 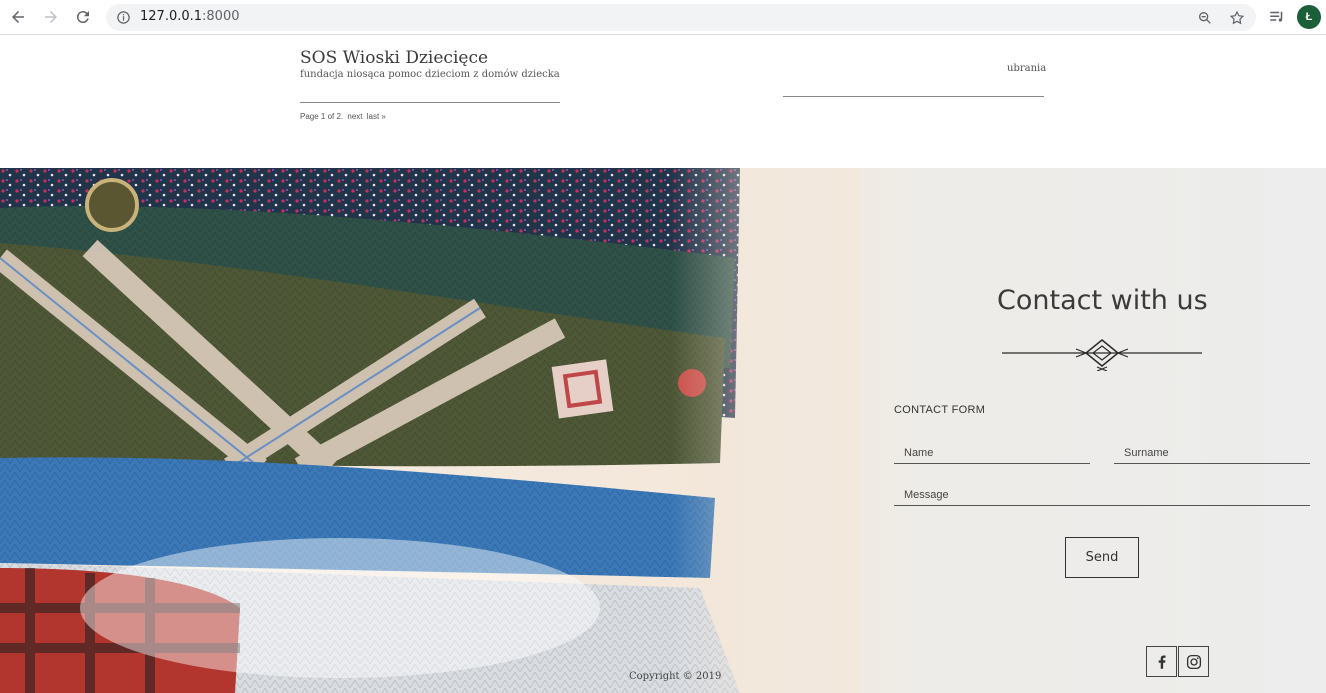 What do you see at coordinates (681, 17) in the screenshot?
I see `address-bar: 127.0.0.1:8000` at bounding box center [681, 17].